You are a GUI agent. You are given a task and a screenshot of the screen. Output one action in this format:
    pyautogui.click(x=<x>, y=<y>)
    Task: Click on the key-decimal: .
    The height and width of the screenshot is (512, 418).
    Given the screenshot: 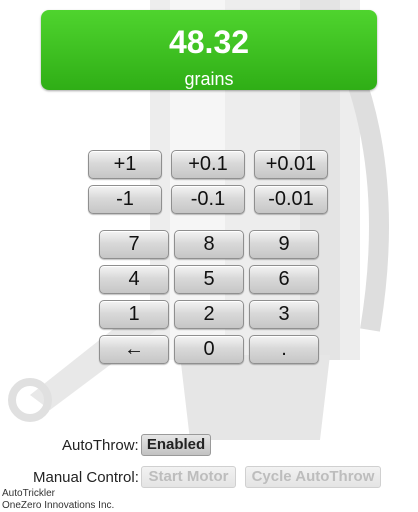 What is the action you would take?
    pyautogui.click(x=284, y=349)
    